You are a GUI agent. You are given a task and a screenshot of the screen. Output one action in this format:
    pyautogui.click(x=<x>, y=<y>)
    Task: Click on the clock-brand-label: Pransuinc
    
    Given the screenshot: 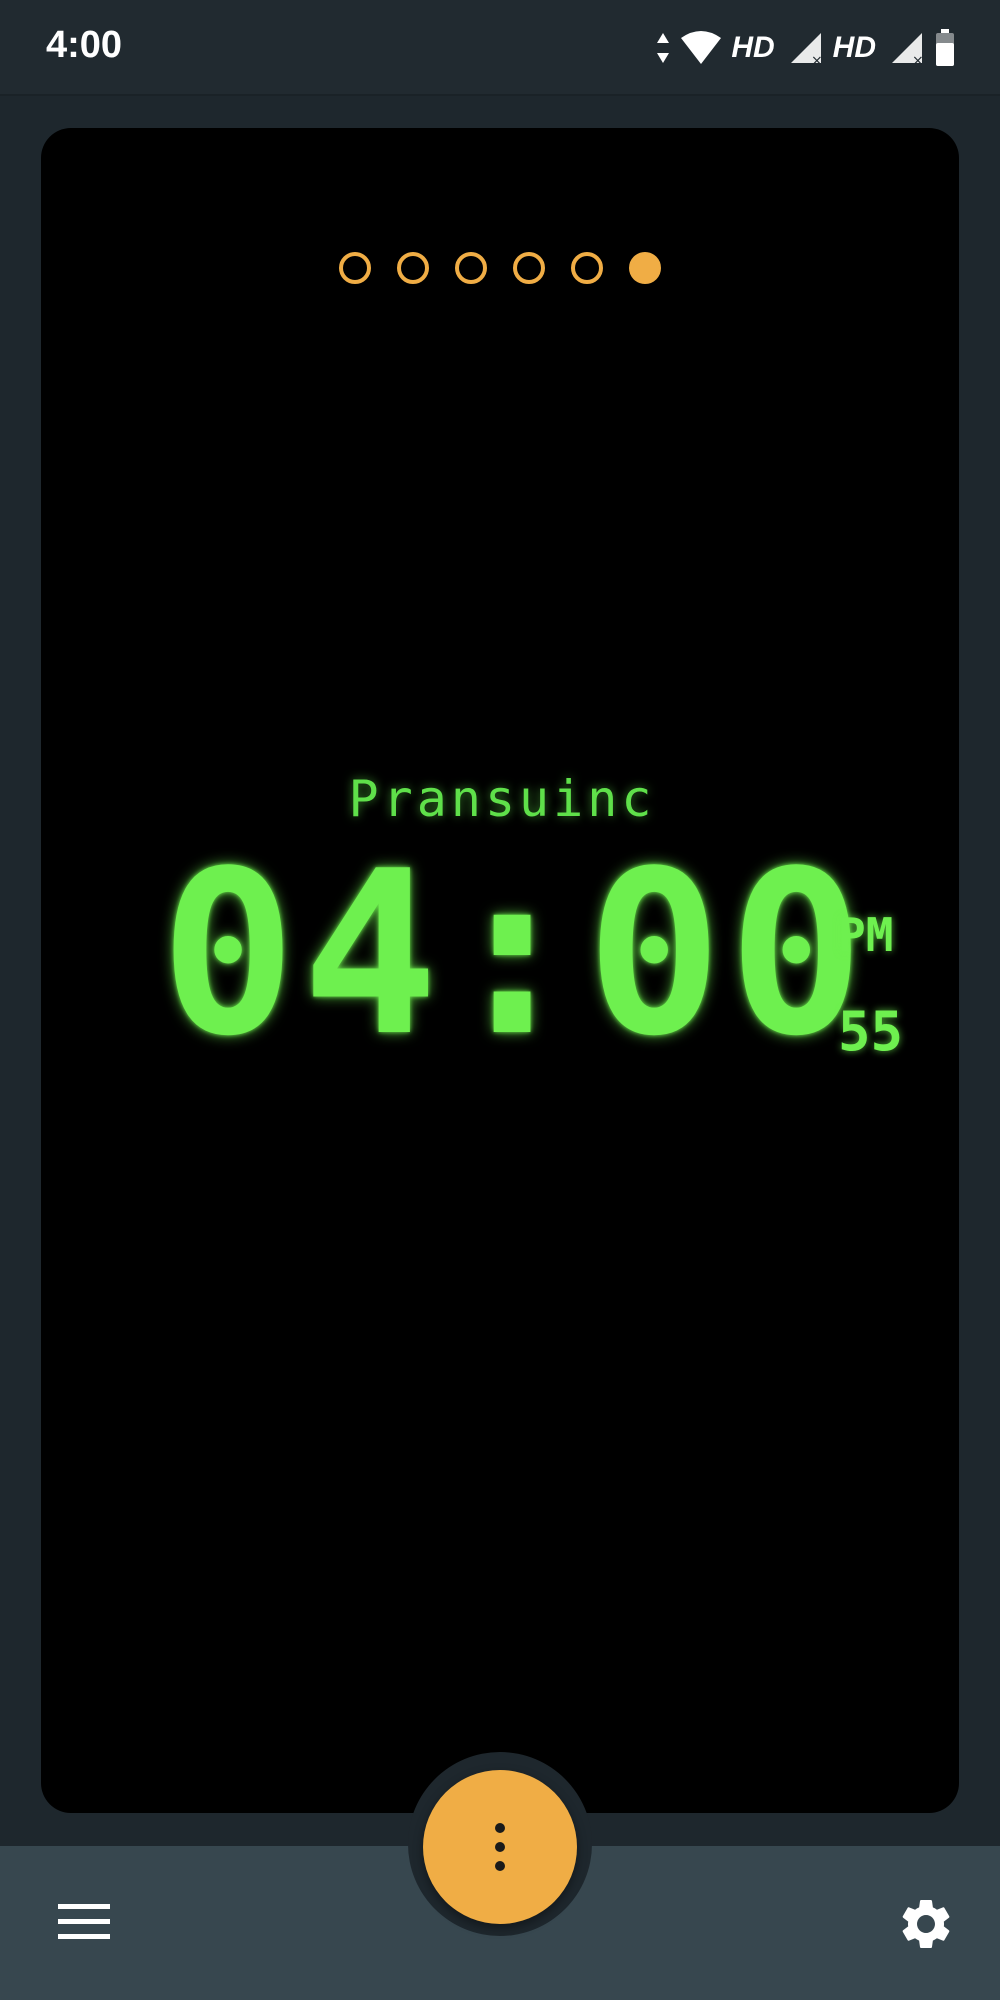 What is the action you would take?
    pyautogui.click(x=502, y=799)
    